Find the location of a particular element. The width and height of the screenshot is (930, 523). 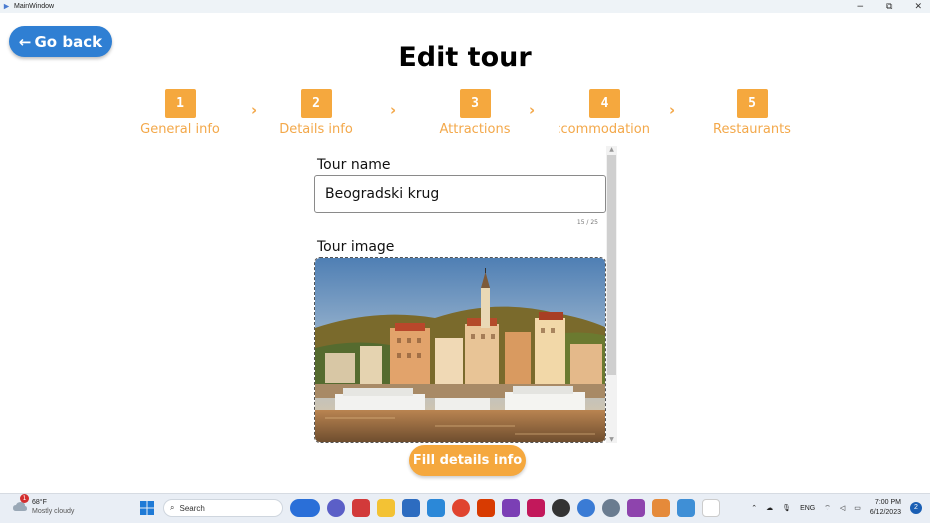

scroll-down-icon: ▼ is located at coordinates (611, 439).